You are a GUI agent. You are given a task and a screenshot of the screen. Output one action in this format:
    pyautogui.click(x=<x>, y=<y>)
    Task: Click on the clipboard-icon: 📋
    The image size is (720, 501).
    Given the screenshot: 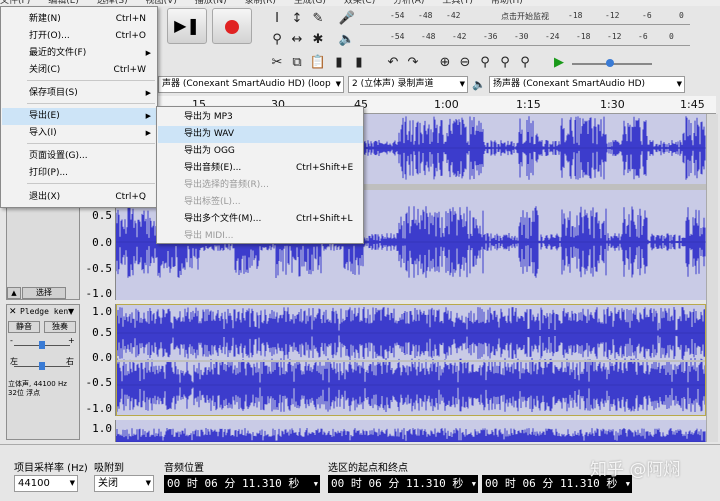 What is the action you would take?
    pyautogui.click(x=318, y=62)
    